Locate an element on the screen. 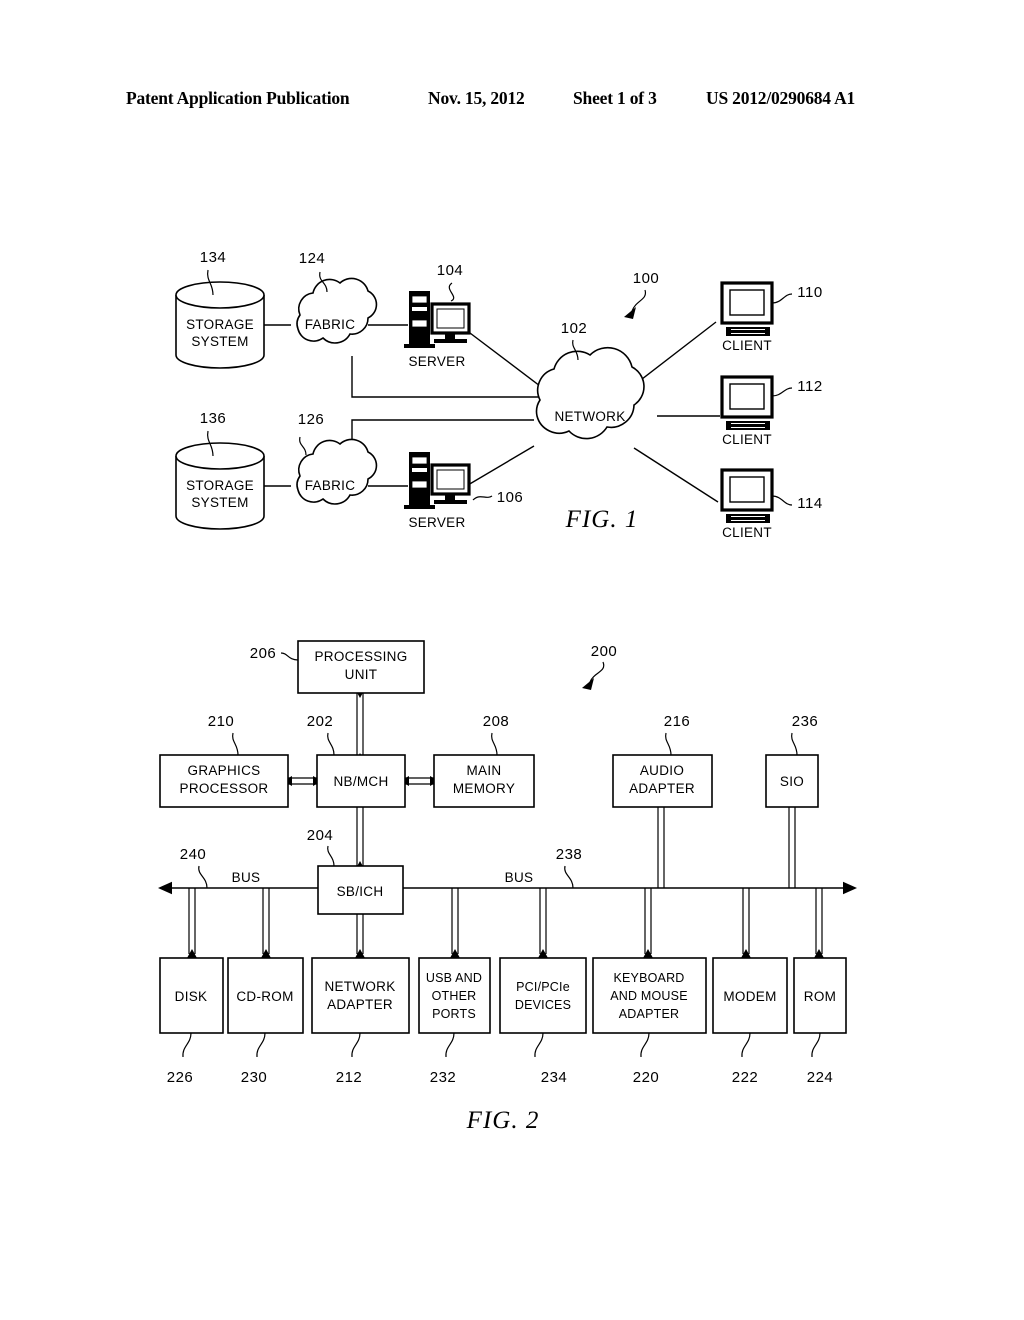 Image resolution: width=1024 pixels, height=1320 pixels. ref-114: 114 is located at coordinates (809, 503).